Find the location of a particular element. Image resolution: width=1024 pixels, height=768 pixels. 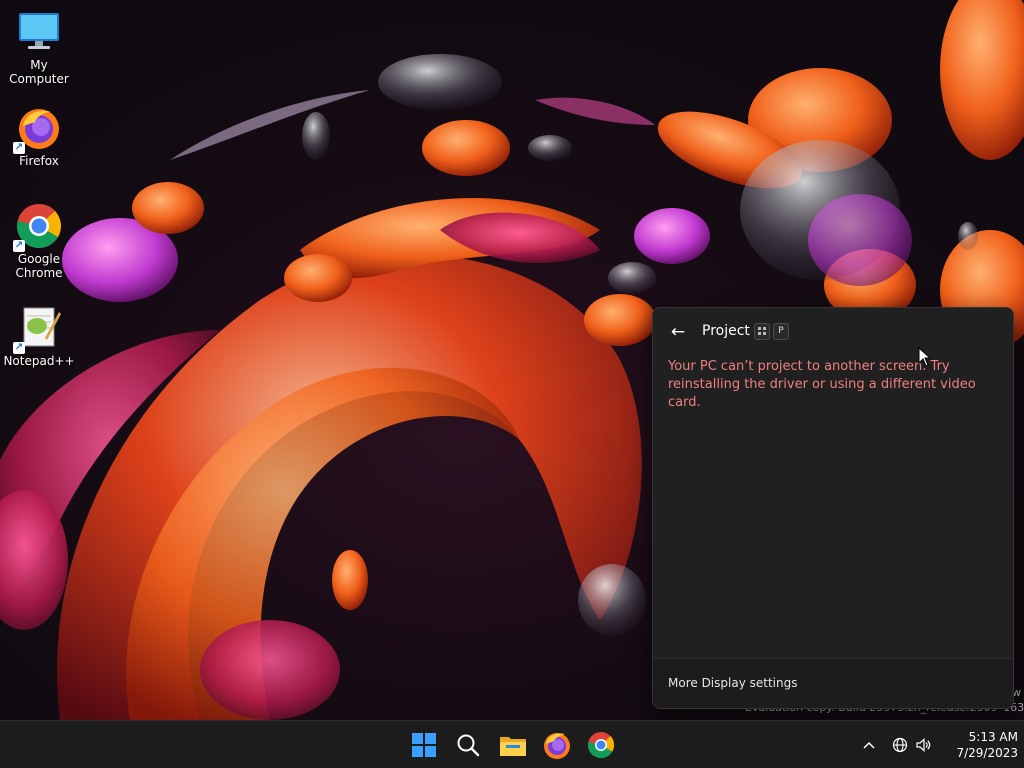

mouse-cursor-icon is located at coordinates (925, 357).